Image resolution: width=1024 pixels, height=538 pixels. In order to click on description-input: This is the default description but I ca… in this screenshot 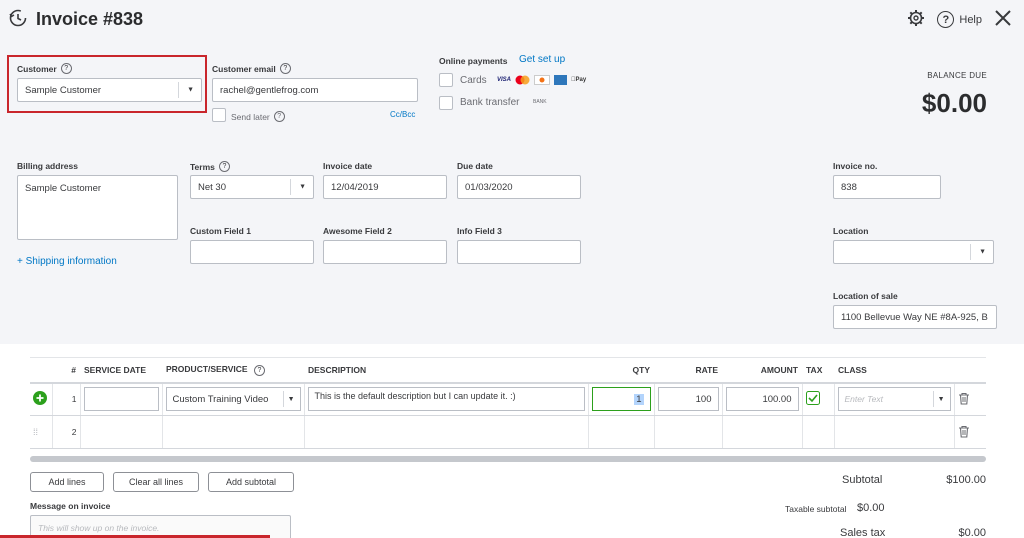, I will do `click(446, 399)`.